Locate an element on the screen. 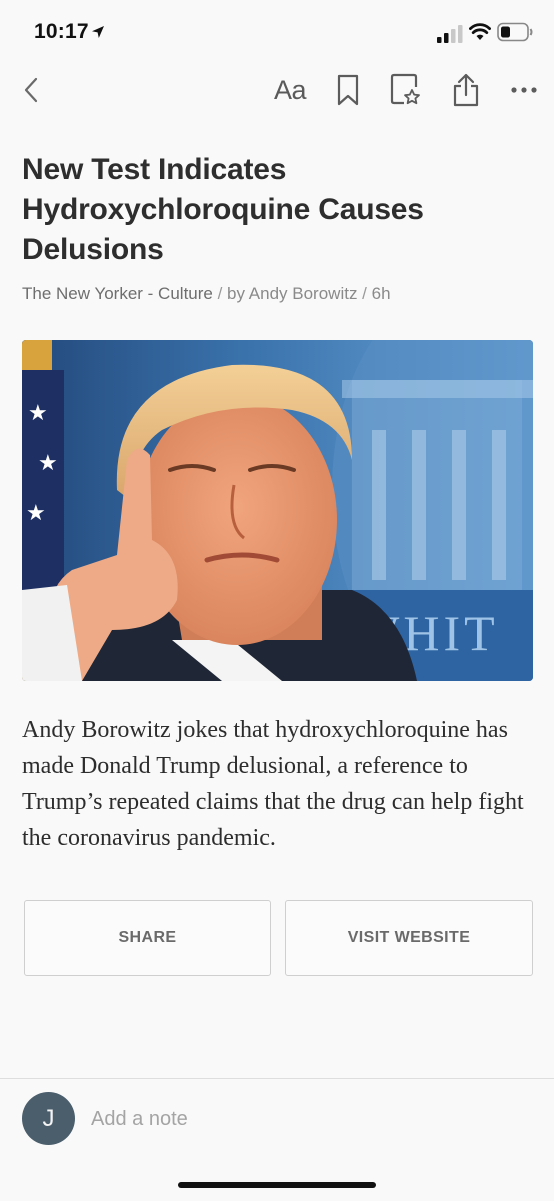 The height and width of the screenshot is (1201, 554). font-settings-button: Aa is located at coordinates (290, 90).